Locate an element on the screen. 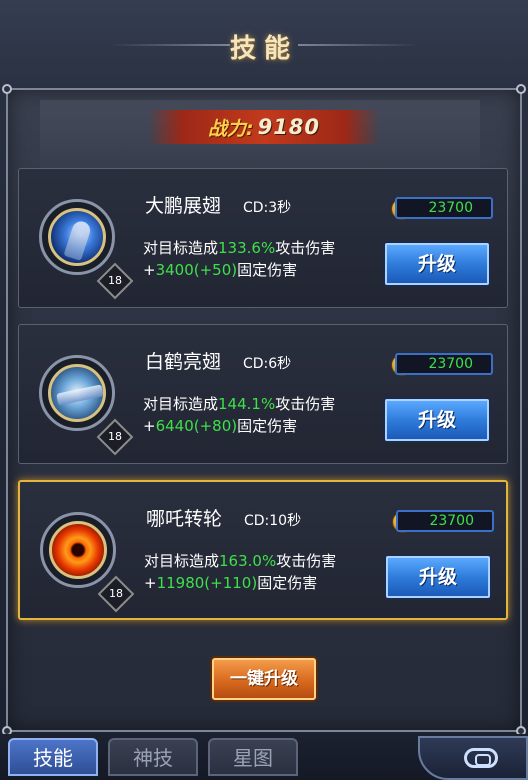  tab-divine-skills: 神技 is located at coordinates (153, 757).